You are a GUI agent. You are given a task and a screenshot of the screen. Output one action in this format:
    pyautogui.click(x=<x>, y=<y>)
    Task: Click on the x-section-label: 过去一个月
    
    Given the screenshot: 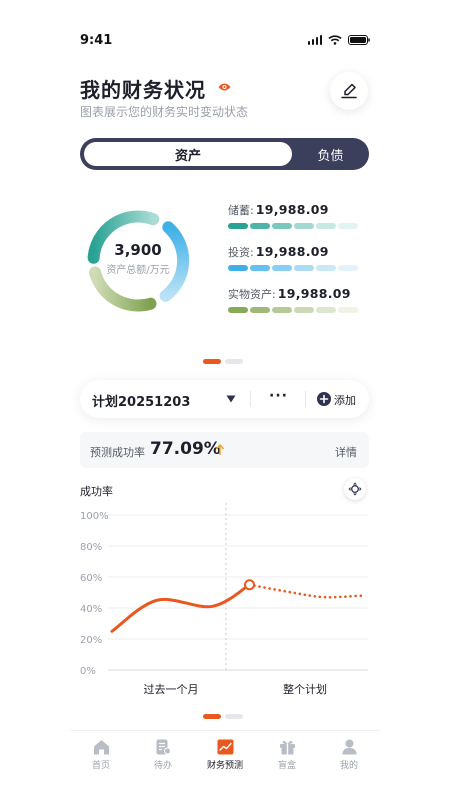 What is the action you would take?
    pyautogui.click(x=171, y=689)
    